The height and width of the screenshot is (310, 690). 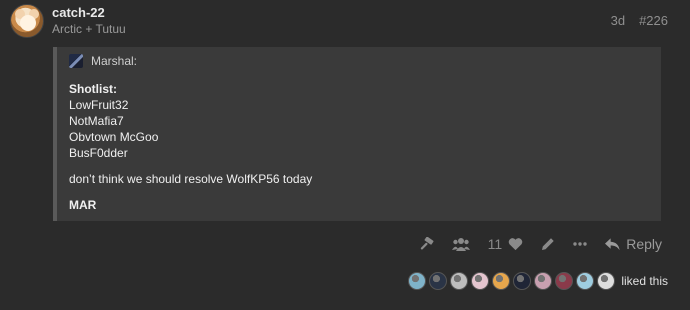 What do you see at coordinates (495, 244) in the screenshot?
I see `like-count: 11` at bounding box center [495, 244].